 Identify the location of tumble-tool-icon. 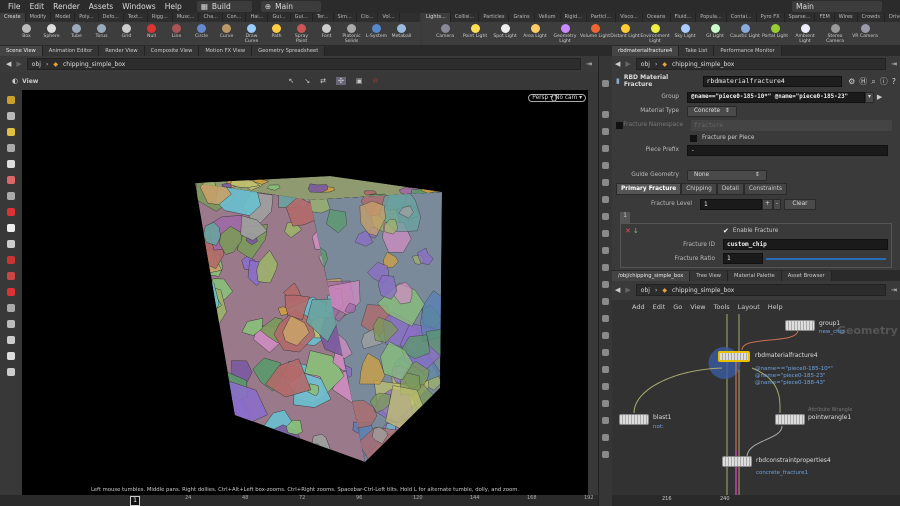
(11, 276).